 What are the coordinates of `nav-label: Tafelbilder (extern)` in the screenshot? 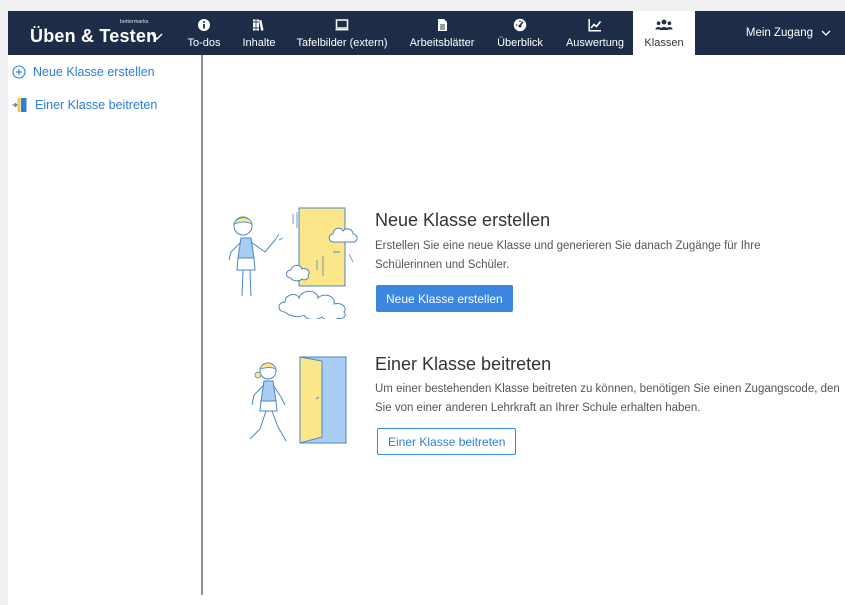 It's located at (342, 43).